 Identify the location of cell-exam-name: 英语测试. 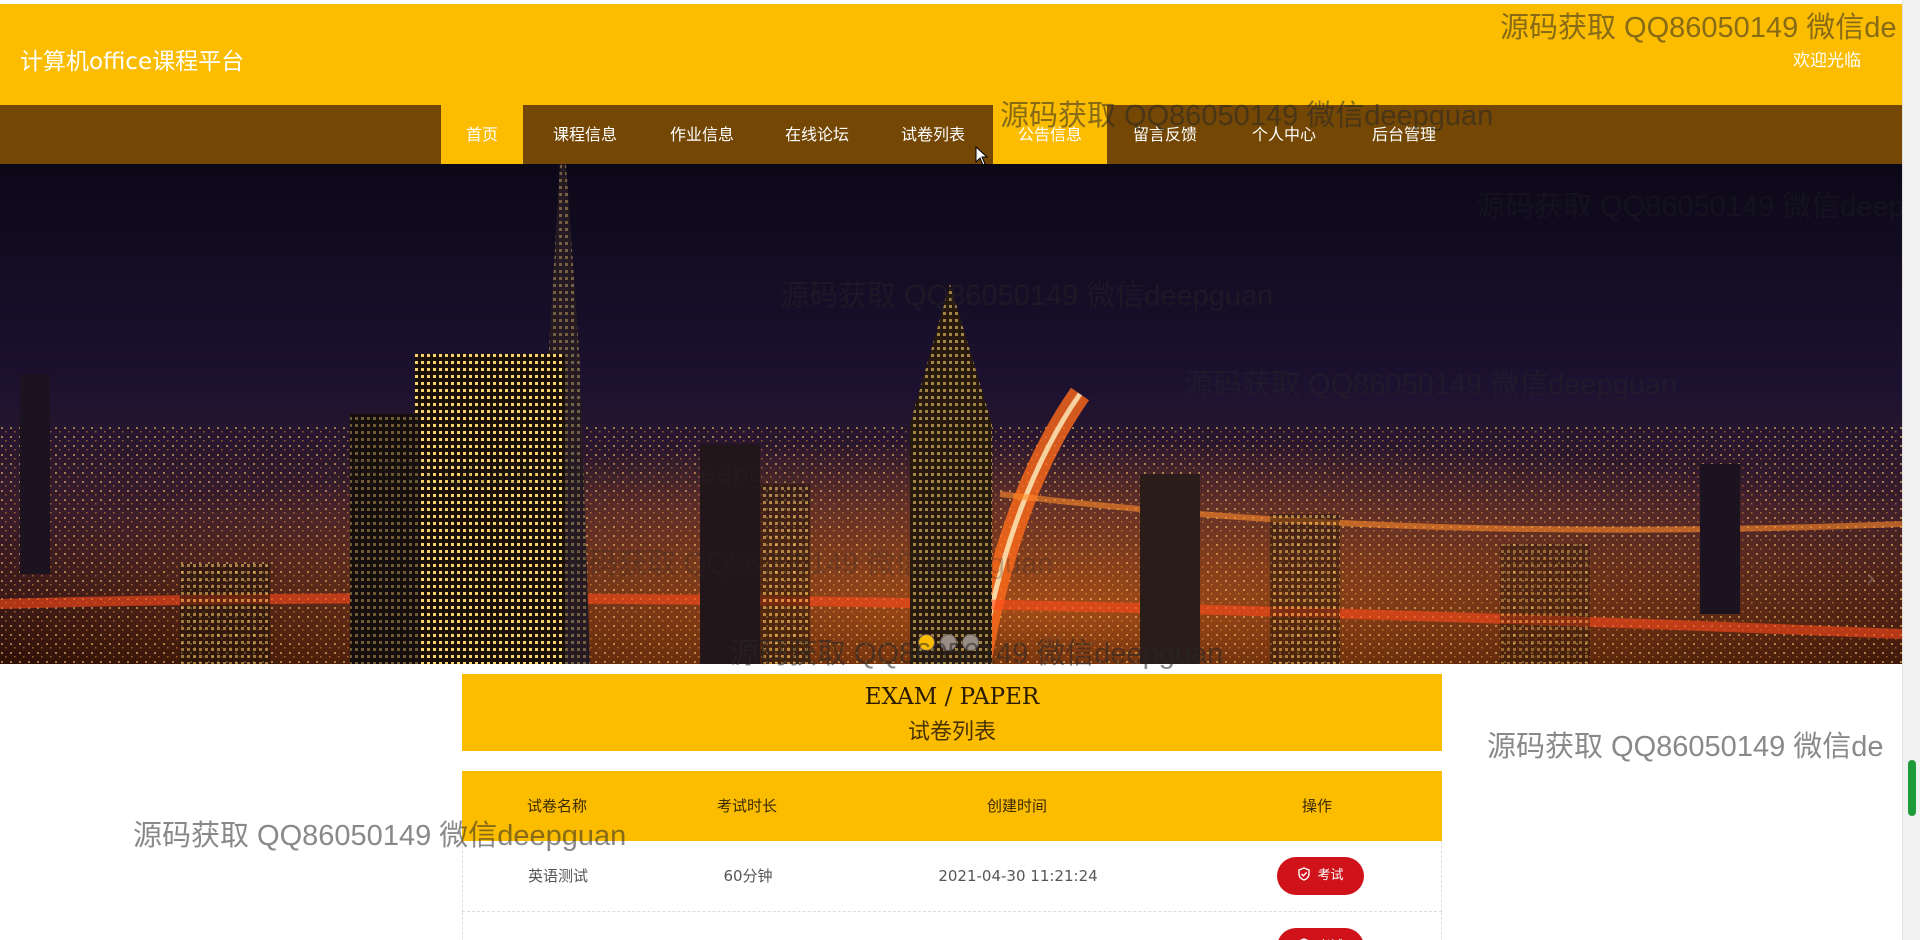
(557, 876).